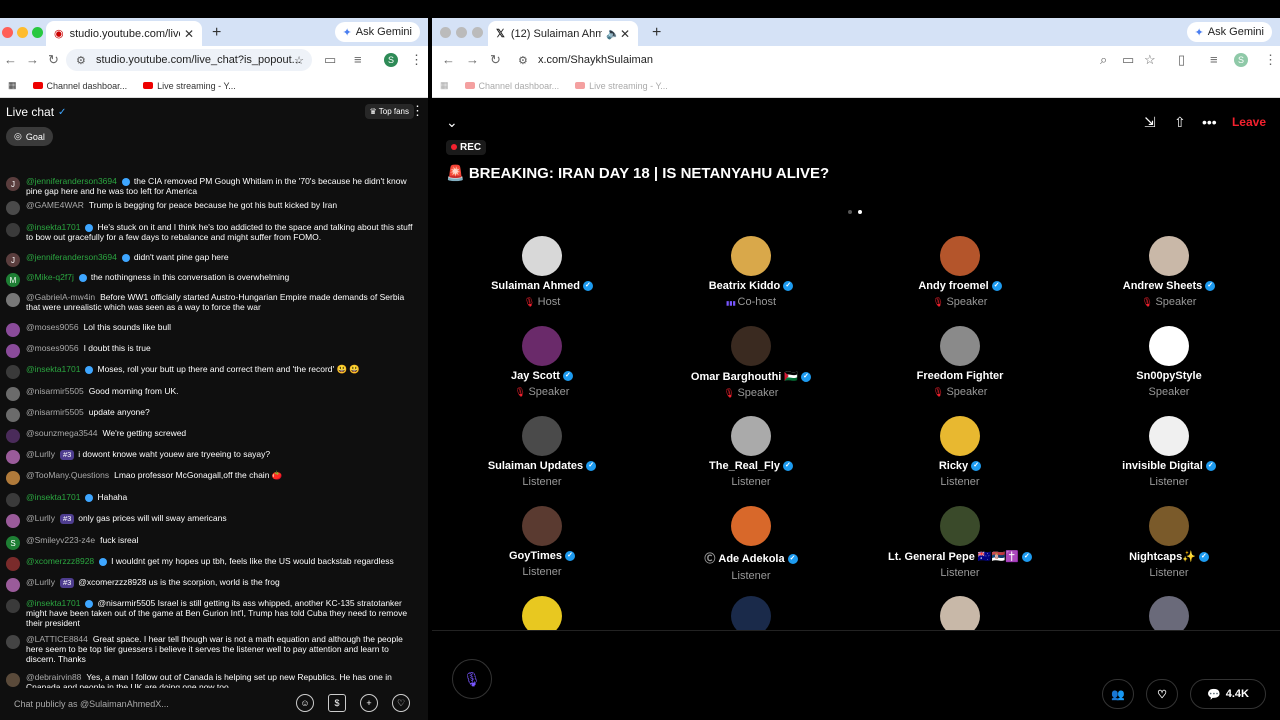 The height and width of the screenshot is (720, 1280). I want to click on chat-message: @insekta1701 Hahaha, so click(211, 499).